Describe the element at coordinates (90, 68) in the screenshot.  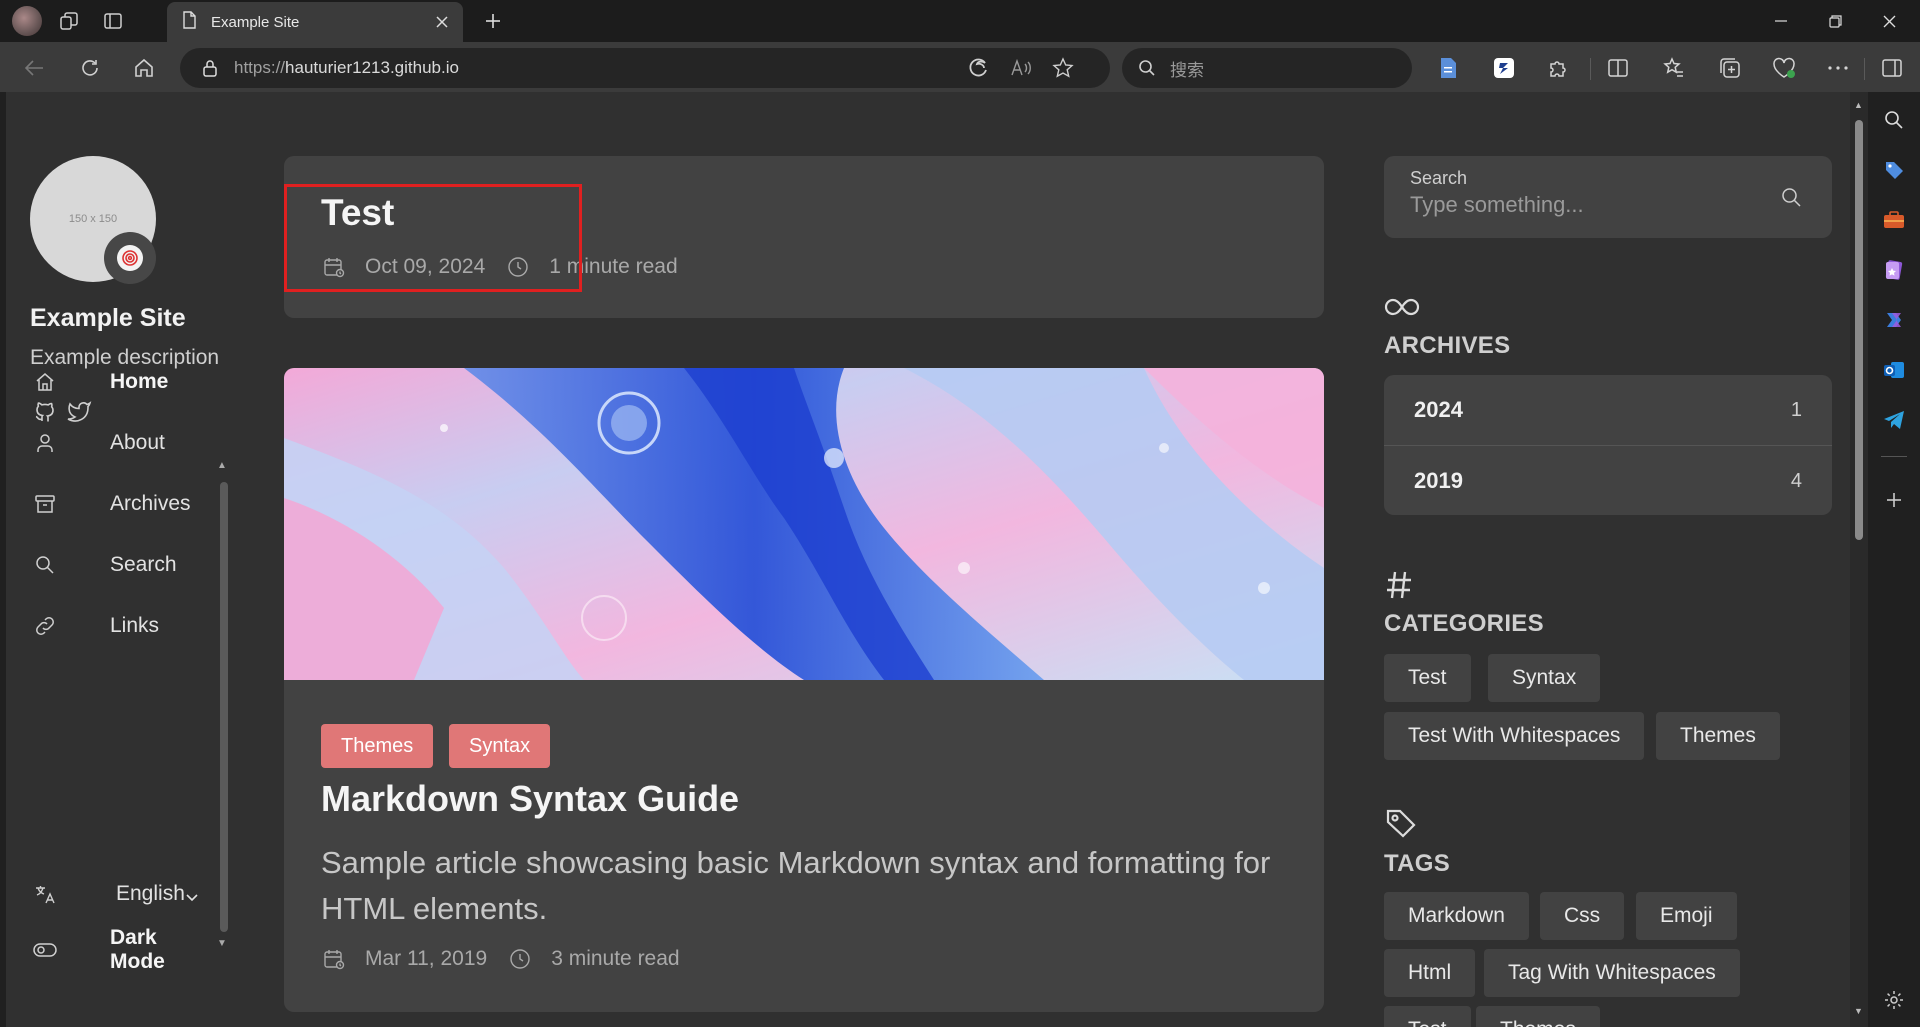
I see `refresh-button` at that location.